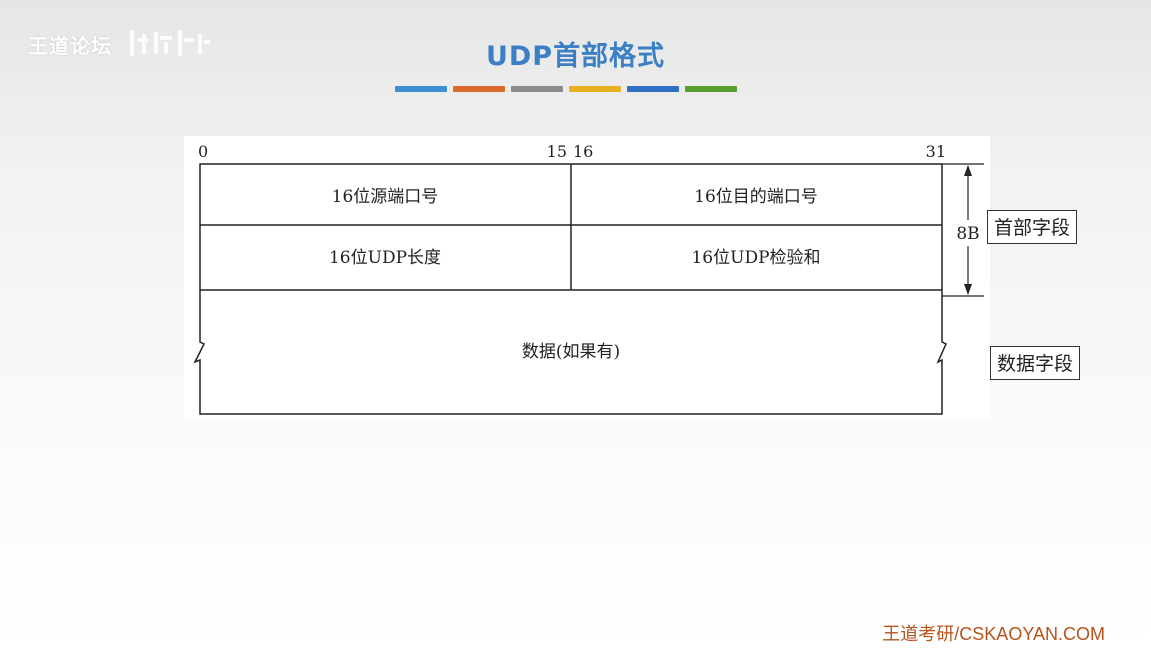  Describe the element at coordinates (756, 197) in the screenshot. I see `field-destination-port: 16位目的端口号` at that location.